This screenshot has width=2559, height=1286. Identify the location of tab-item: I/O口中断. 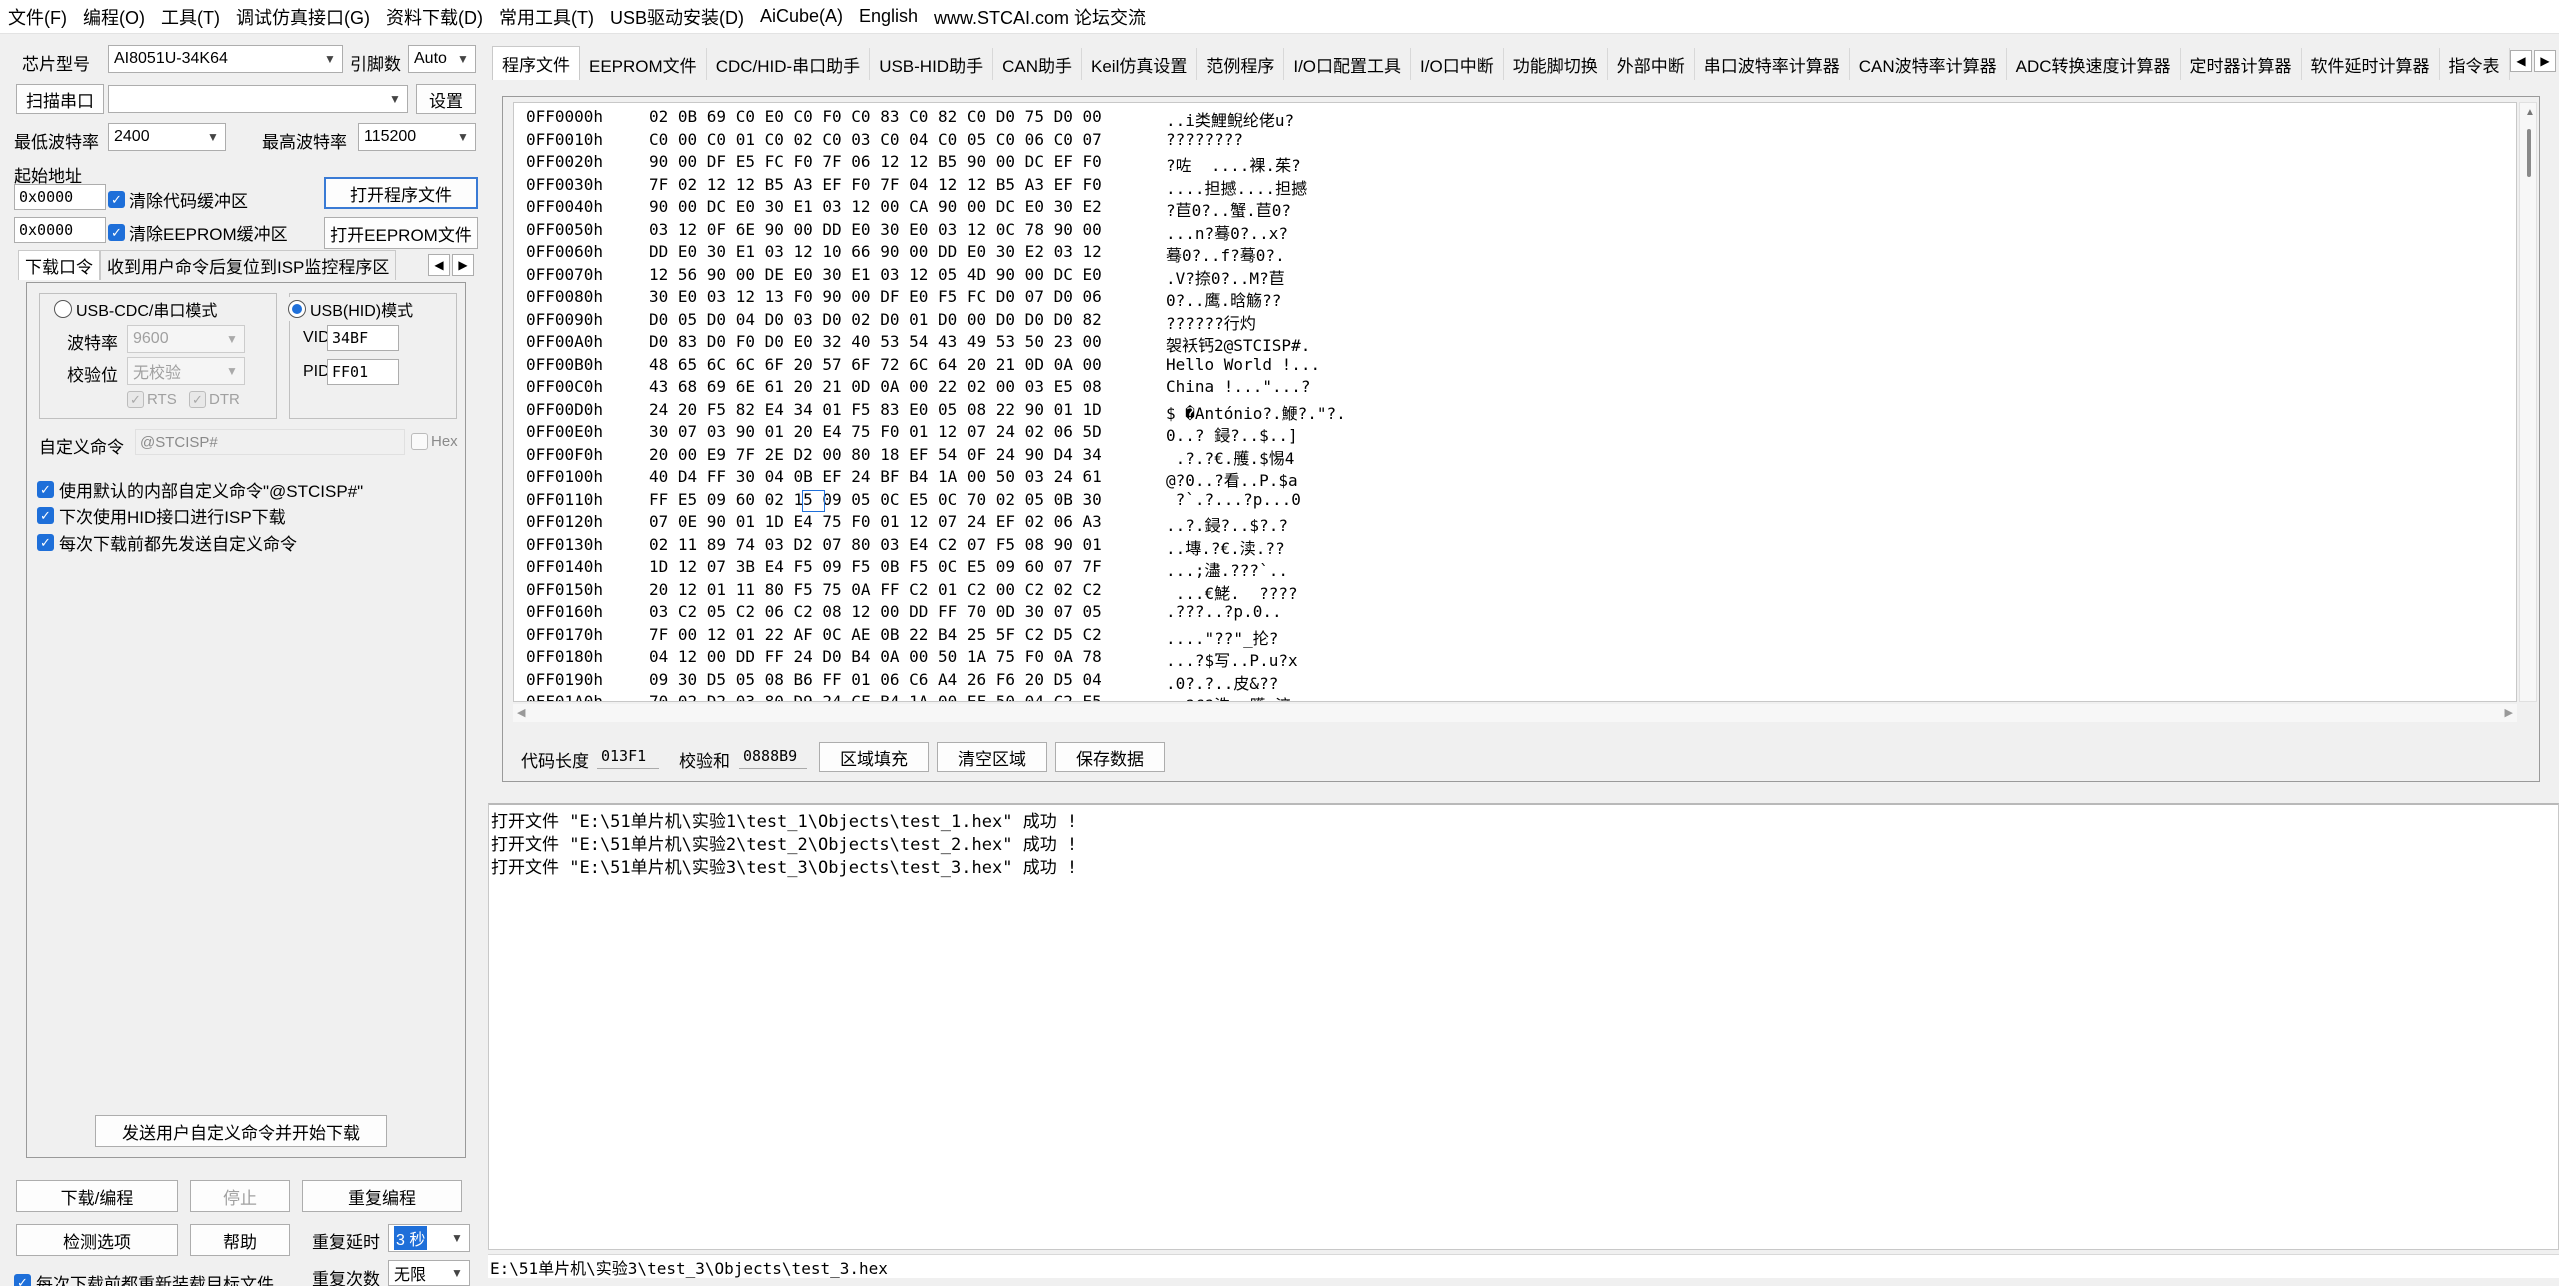
(1457, 64).